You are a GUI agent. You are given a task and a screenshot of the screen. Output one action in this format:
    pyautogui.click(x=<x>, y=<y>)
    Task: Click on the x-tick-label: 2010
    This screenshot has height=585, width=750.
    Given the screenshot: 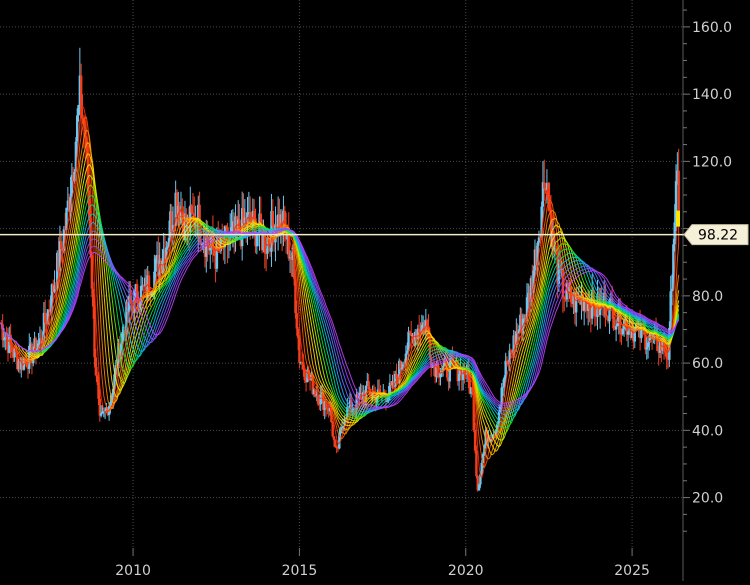 What is the action you would take?
    pyautogui.click(x=133, y=571)
    